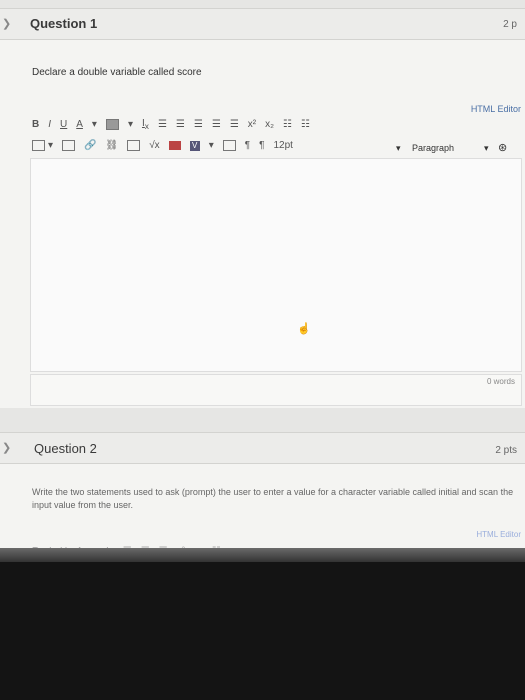 Image resolution: width=525 pixels, height=700 pixels. I want to click on media-icon: V, so click(194, 145).